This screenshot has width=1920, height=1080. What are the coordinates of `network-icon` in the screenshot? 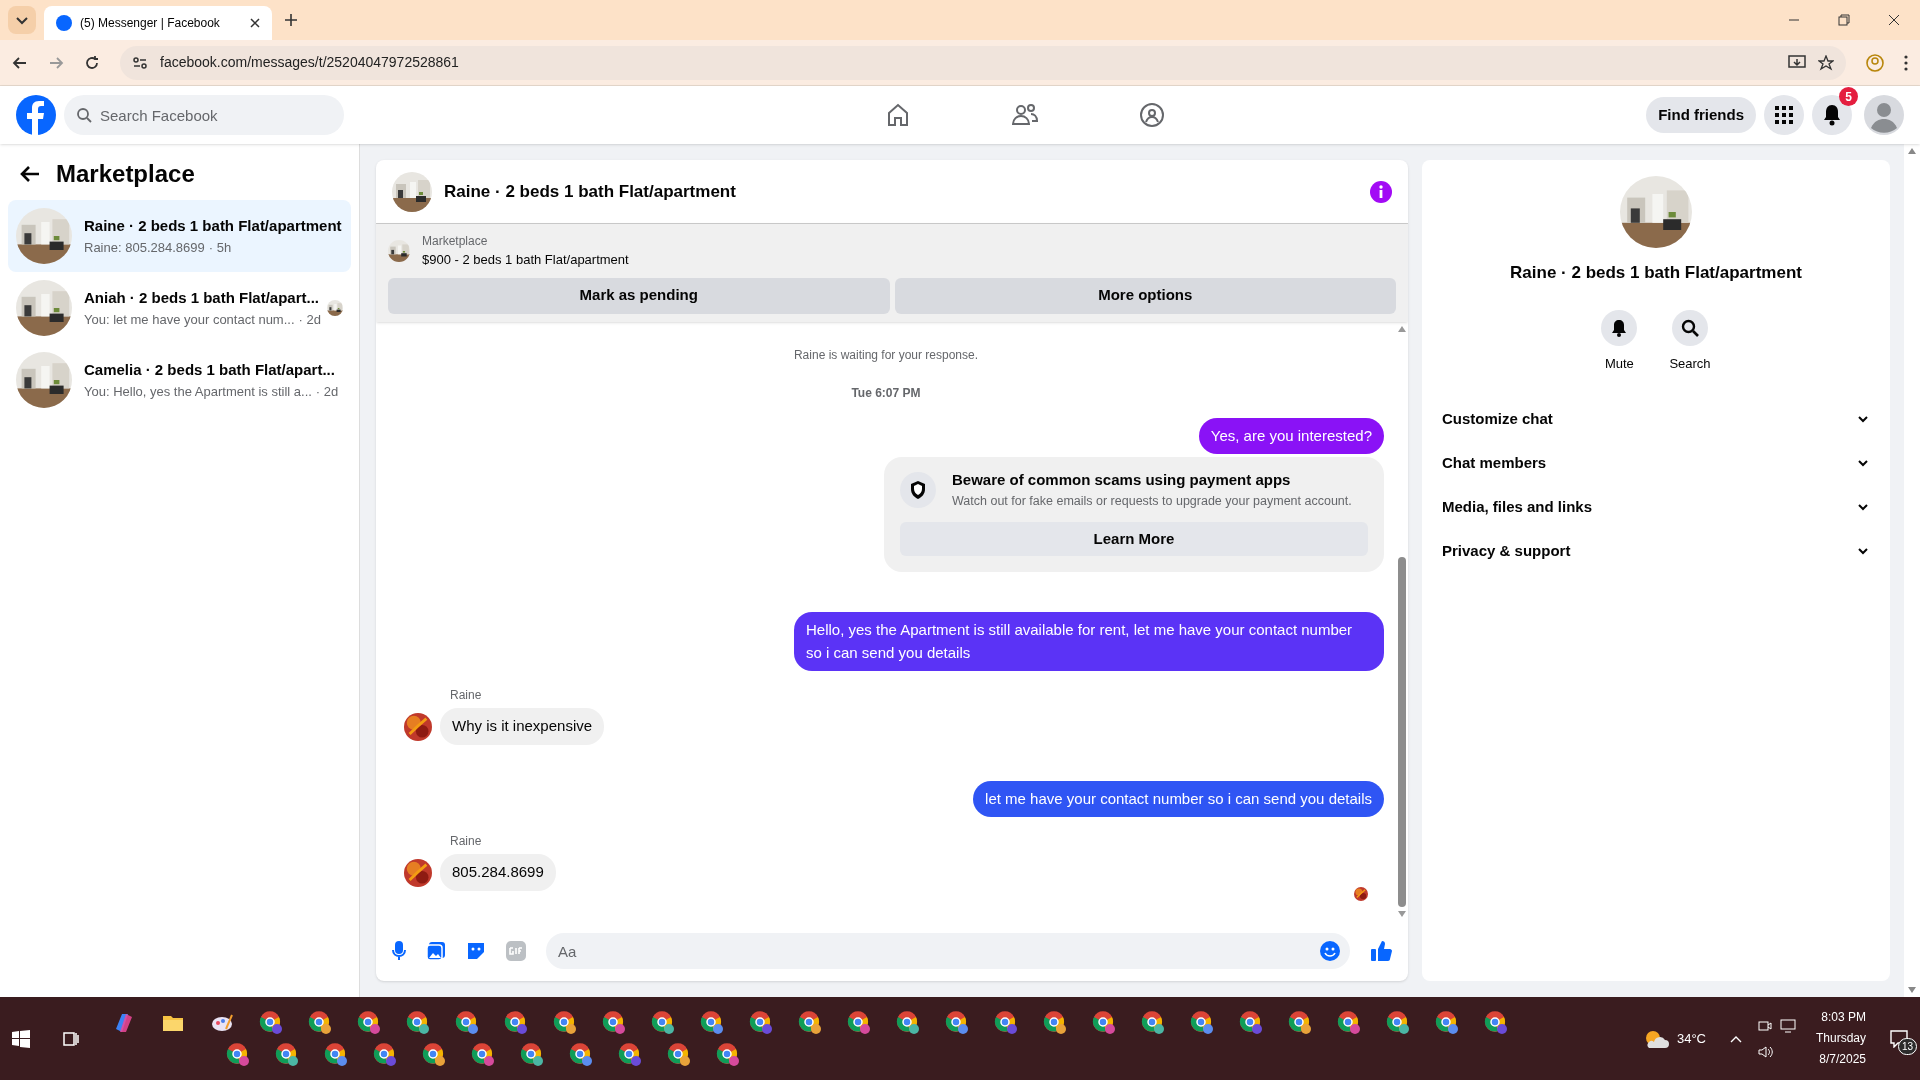 It's located at (1787, 1025).